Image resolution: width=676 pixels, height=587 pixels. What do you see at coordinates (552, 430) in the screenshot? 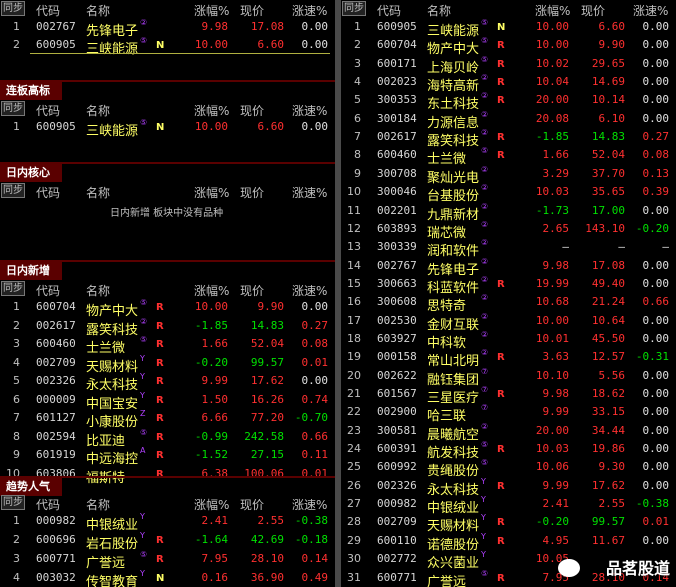
I see `change-percent: 20.00` at bounding box center [552, 430].